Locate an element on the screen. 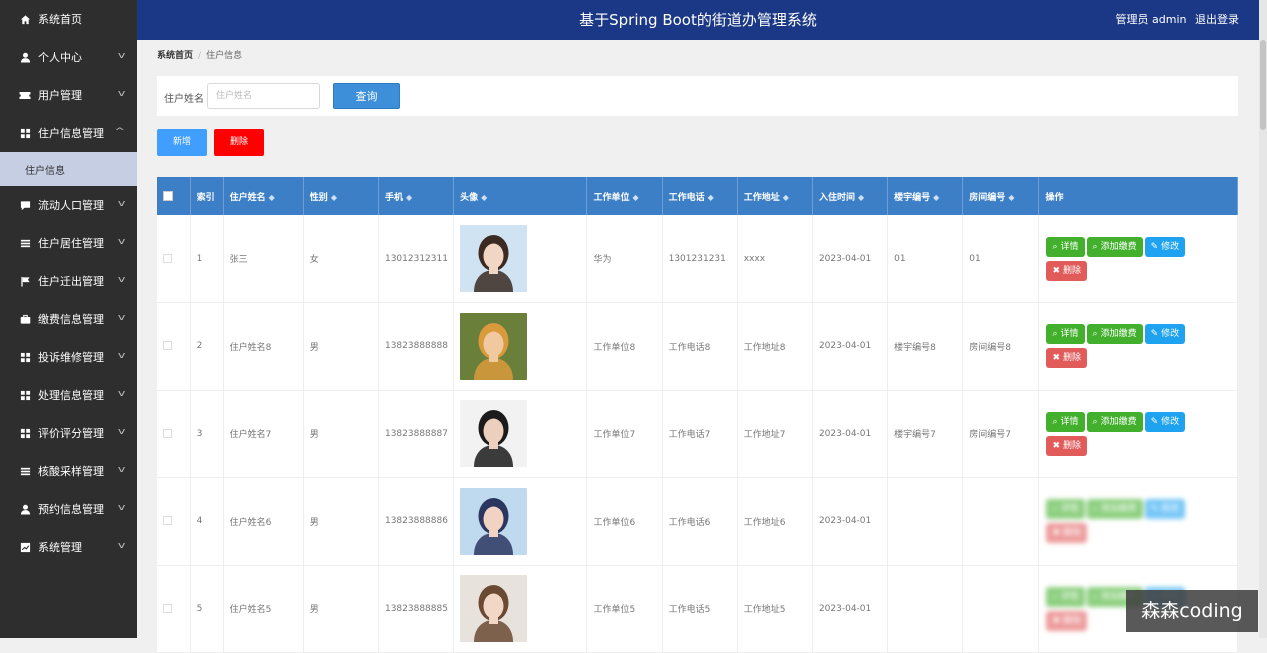 Image resolution: width=1267 pixels, height=653 pixels. add-button: 新增 is located at coordinates (182, 142).